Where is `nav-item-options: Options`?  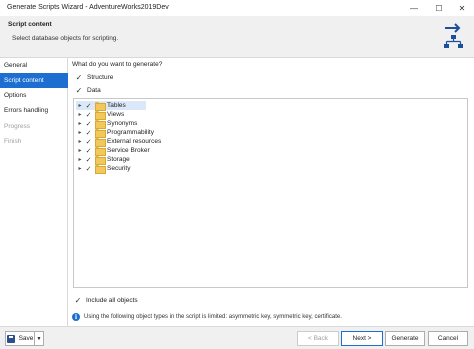
nav-item-options: Options is located at coordinates (34, 95).